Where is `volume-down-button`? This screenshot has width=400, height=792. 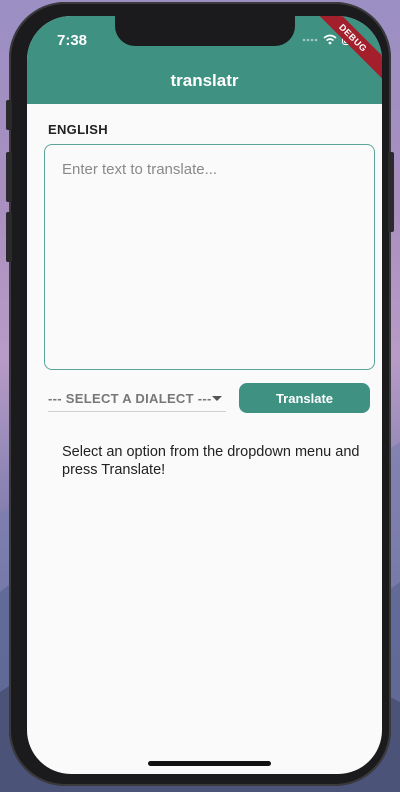 volume-down-button is located at coordinates (9, 237).